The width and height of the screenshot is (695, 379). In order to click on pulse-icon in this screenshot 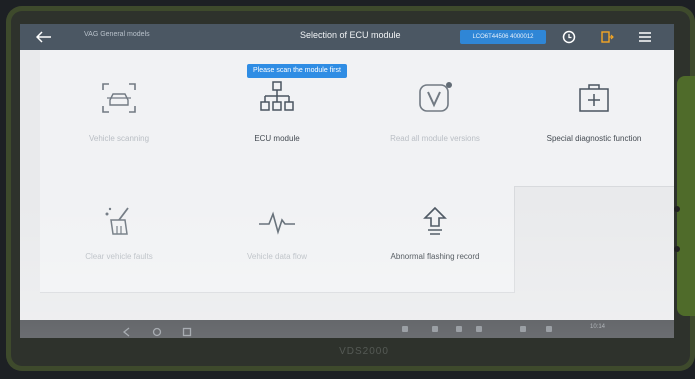, I will do `click(277, 223)`.